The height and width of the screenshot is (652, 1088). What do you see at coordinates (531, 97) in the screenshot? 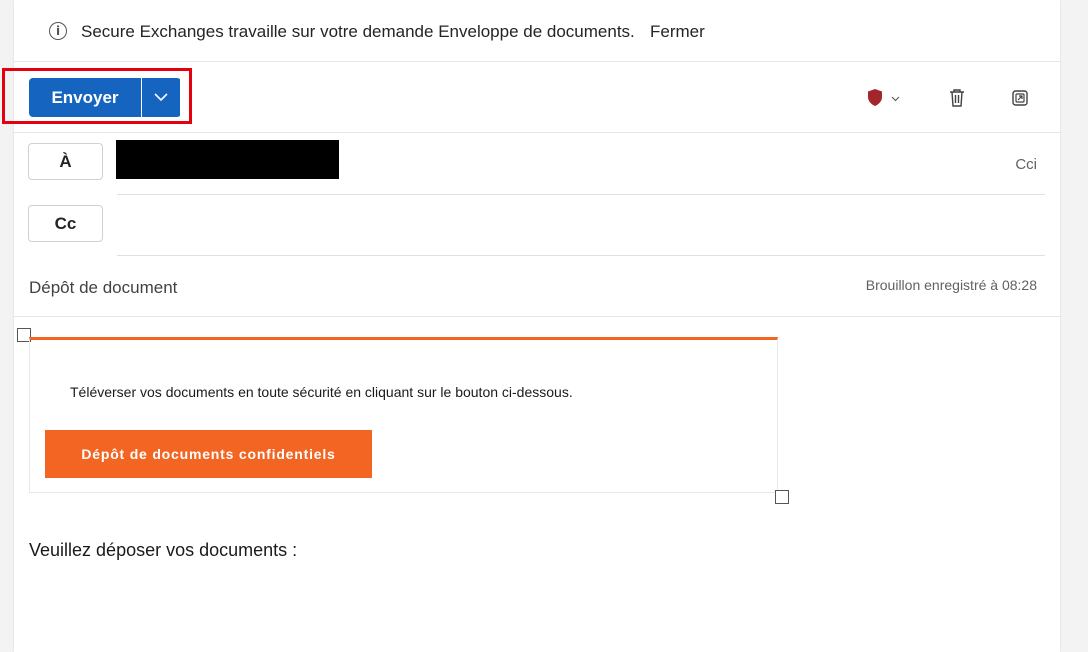
I see `compose-toolbar: Envoyer` at bounding box center [531, 97].